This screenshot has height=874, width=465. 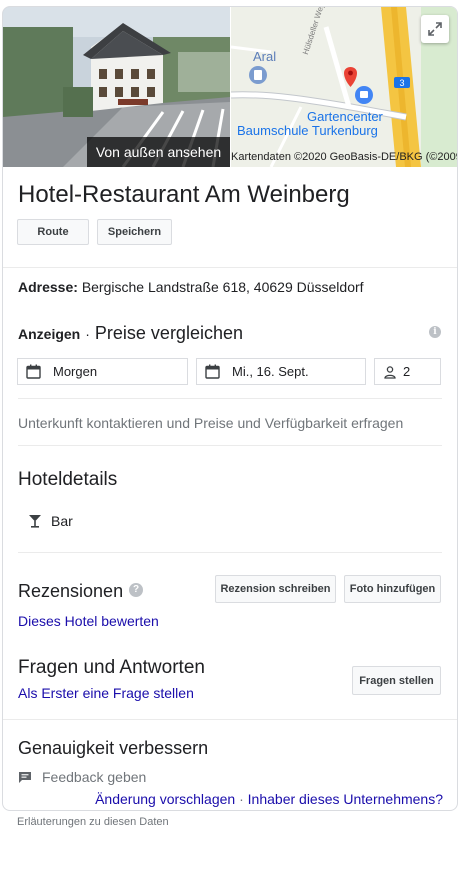 I want to click on amenity-item: Bar, so click(x=50, y=521).